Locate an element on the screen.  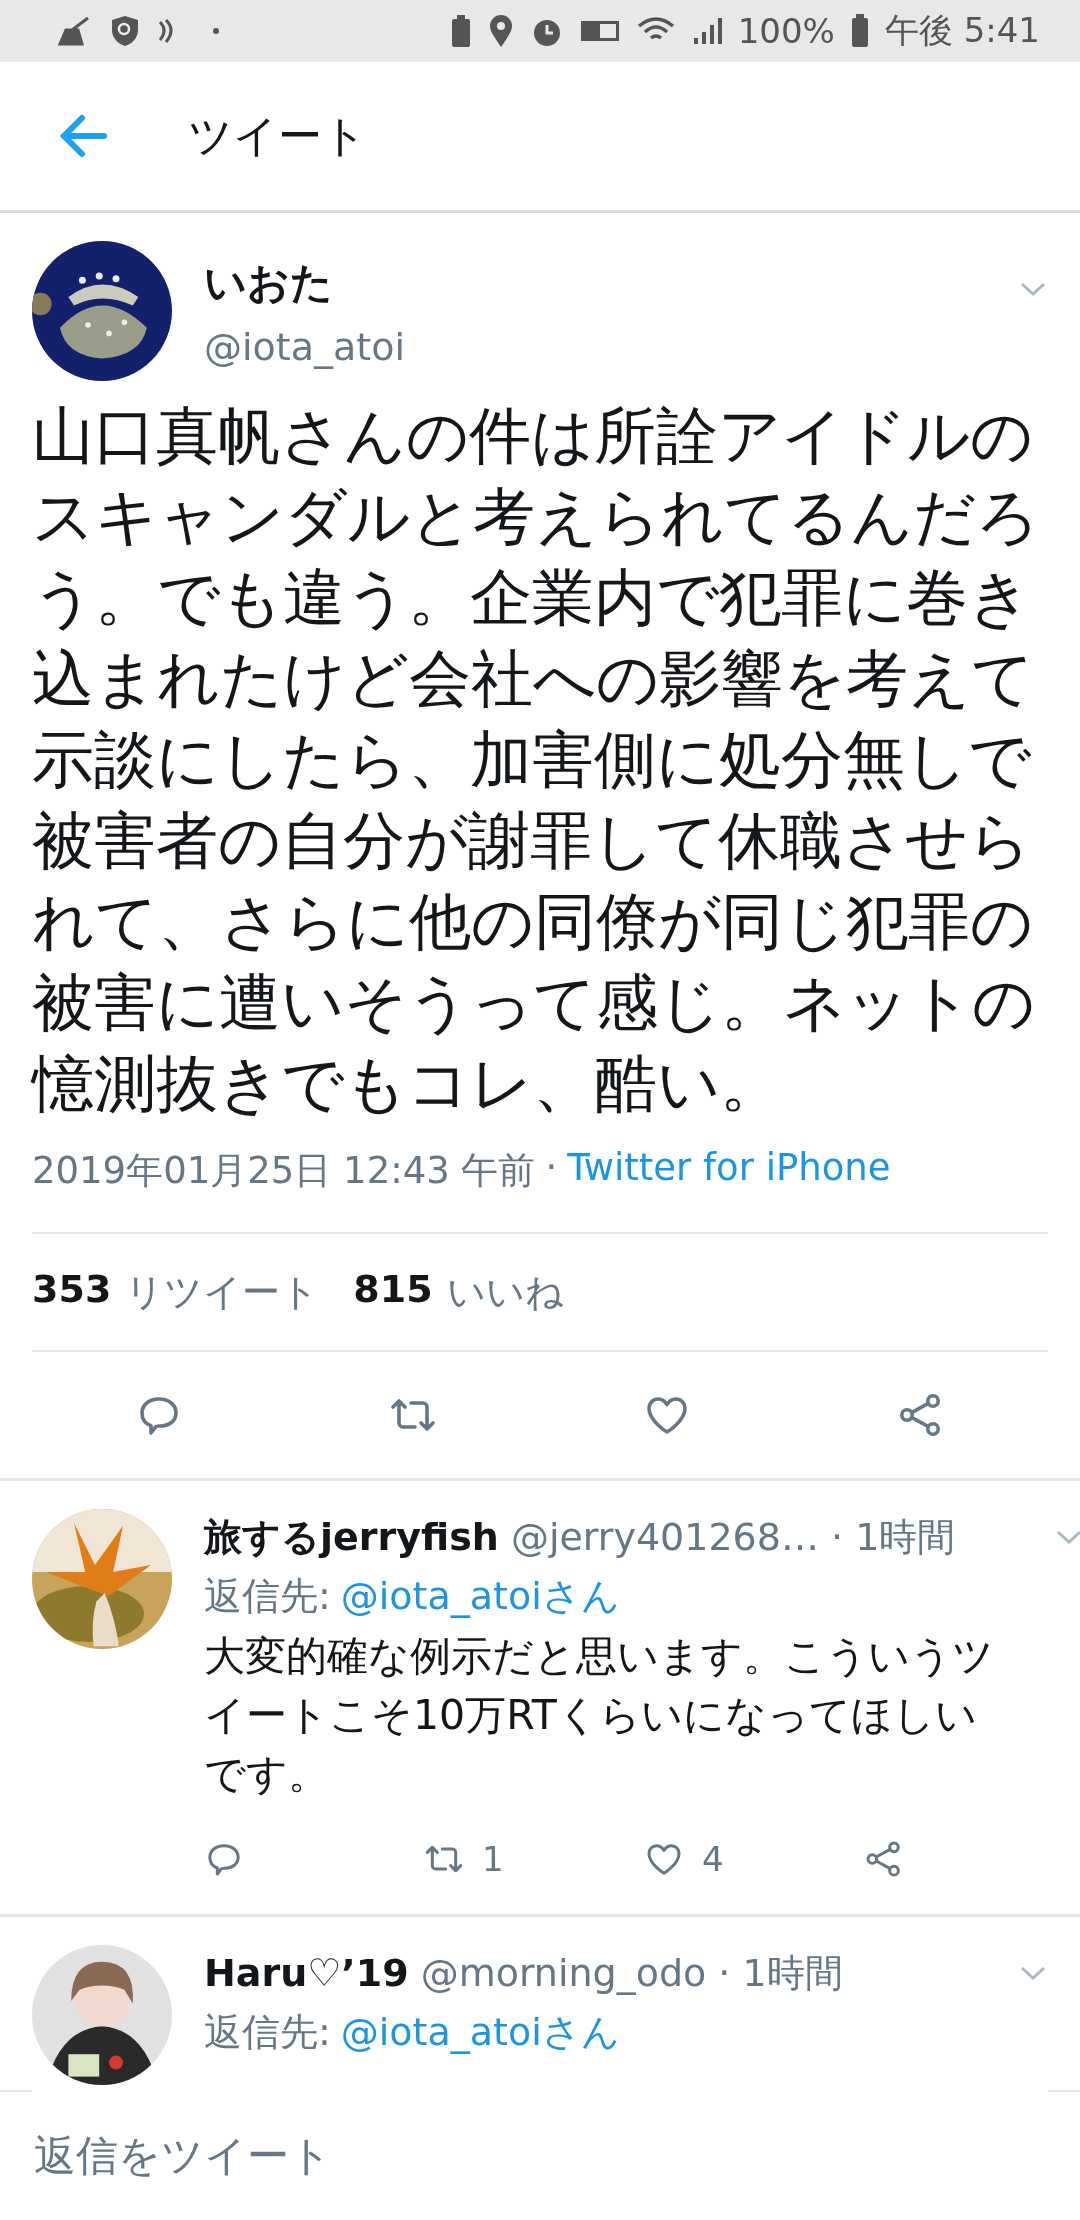
like-count: 4 is located at coordinates (713, 1859).